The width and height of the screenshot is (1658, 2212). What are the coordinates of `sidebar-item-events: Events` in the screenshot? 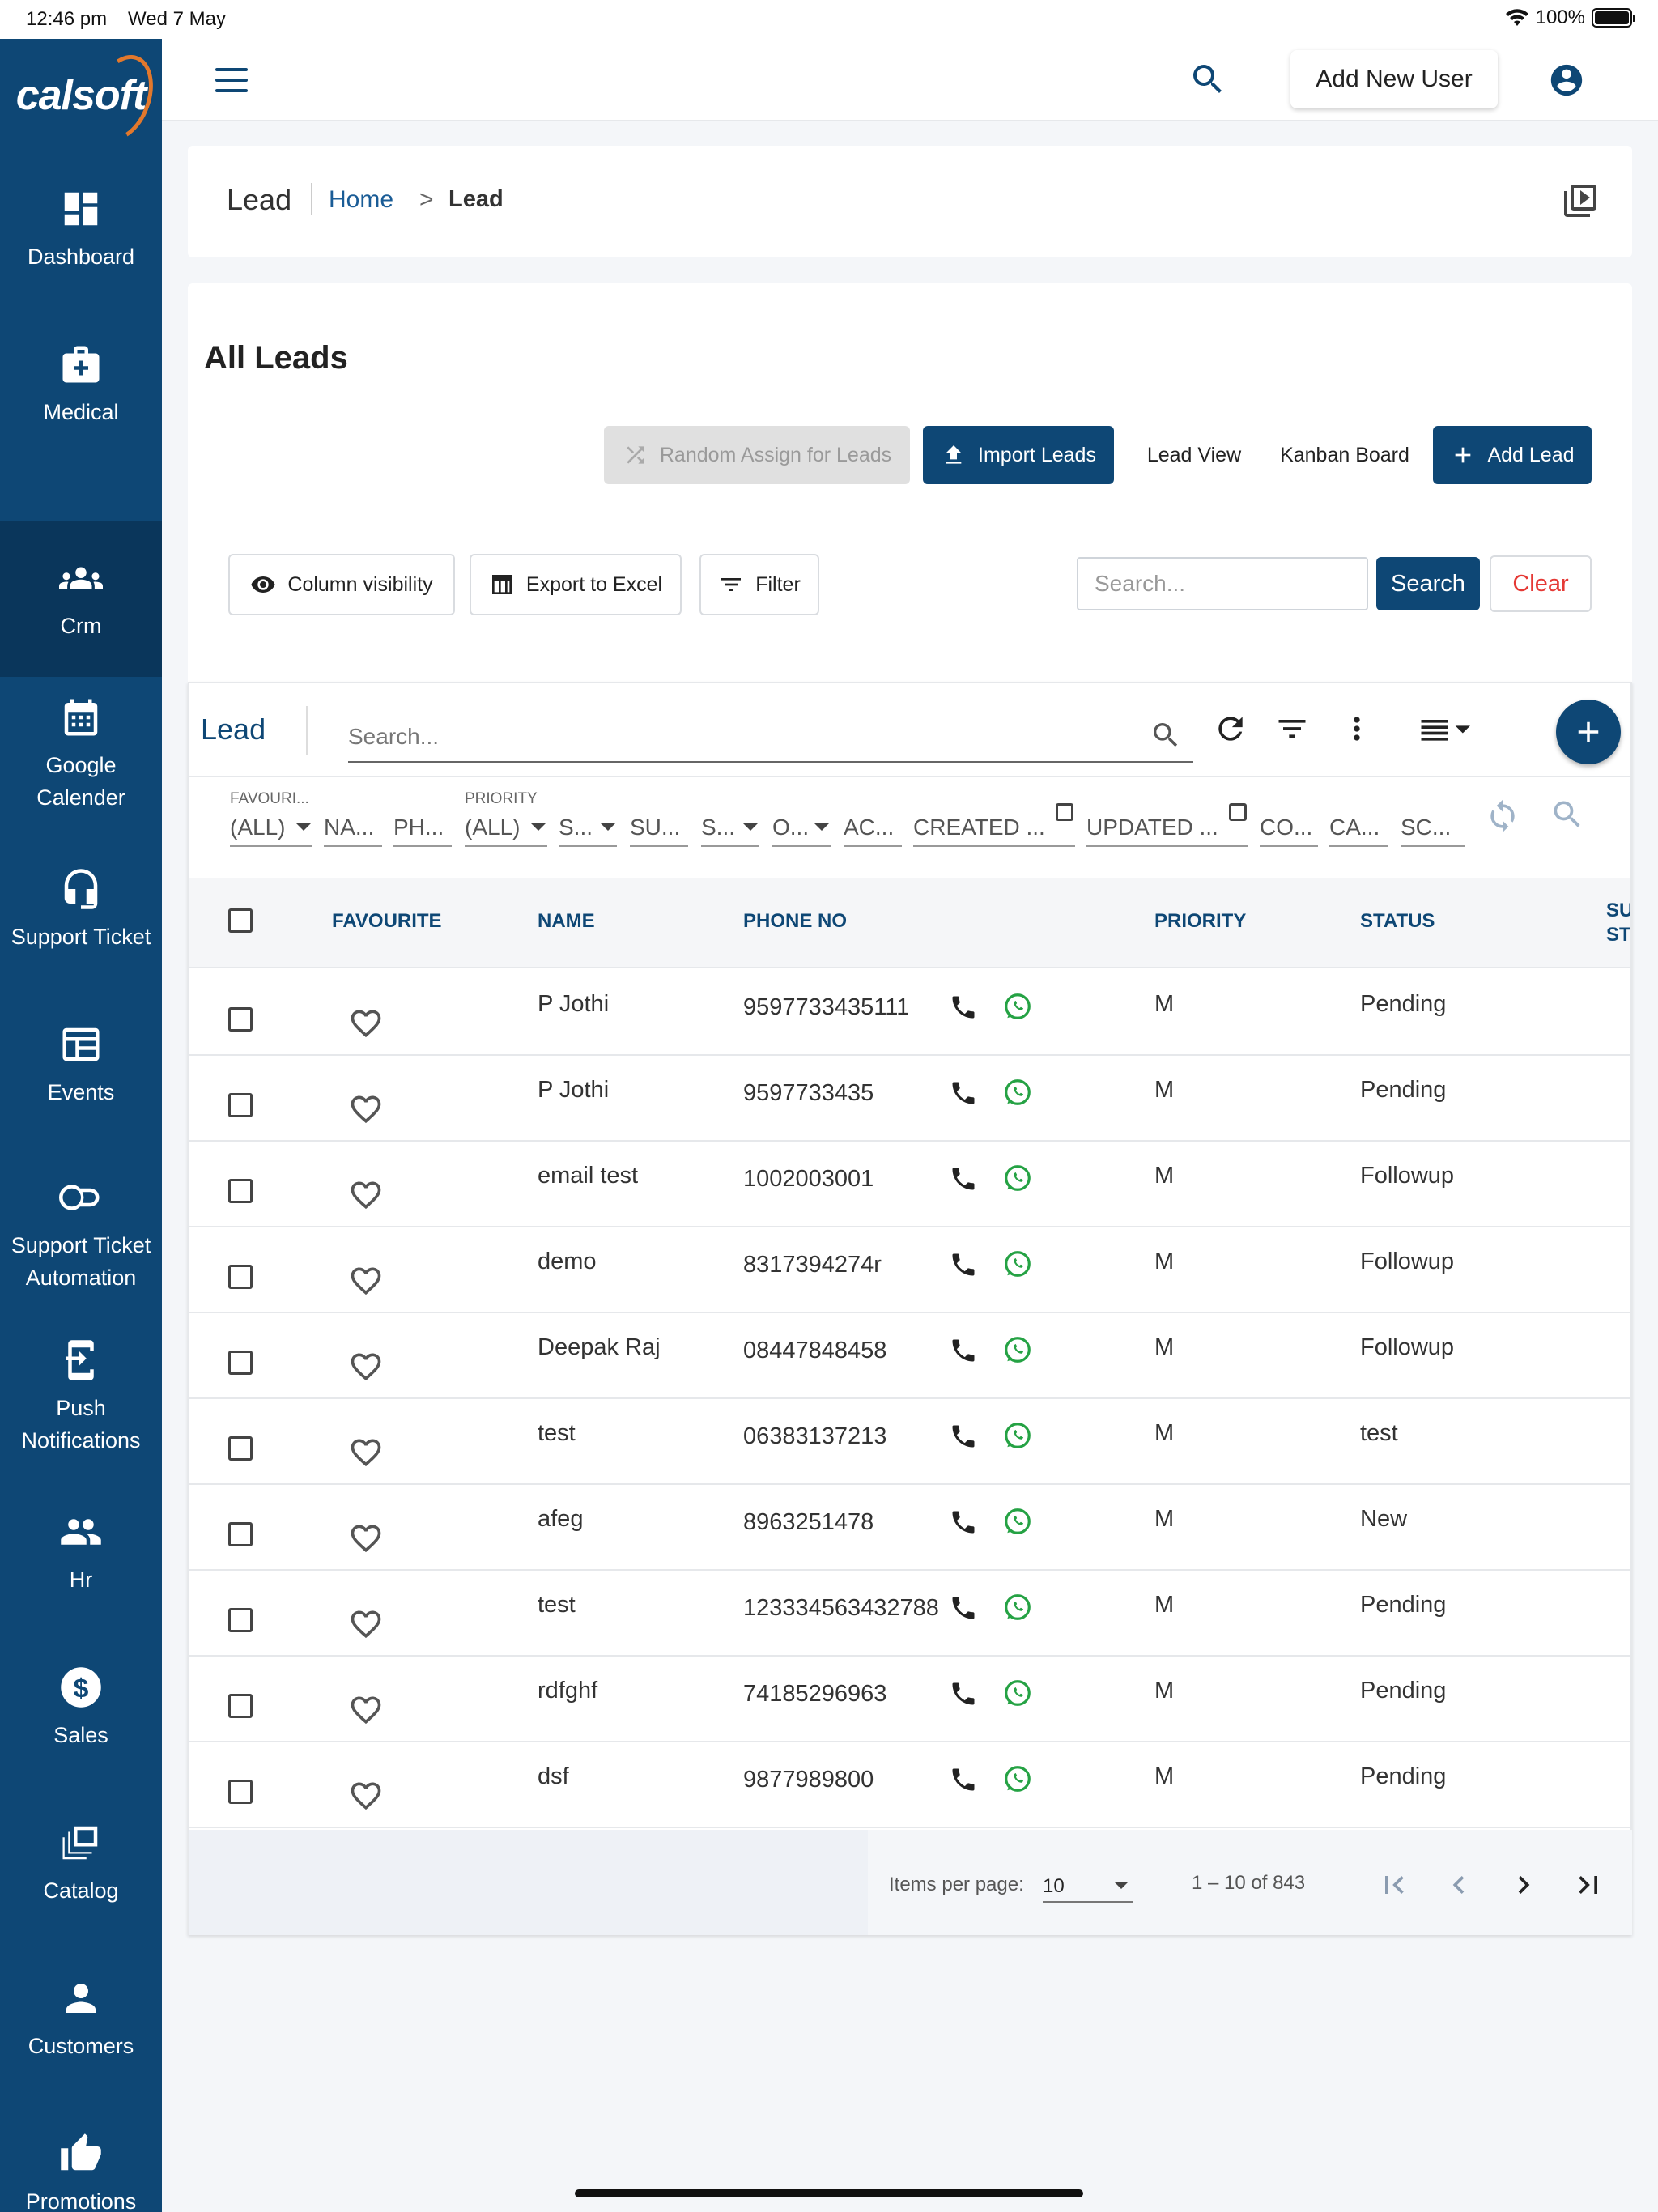 It's located at (81, 1065).